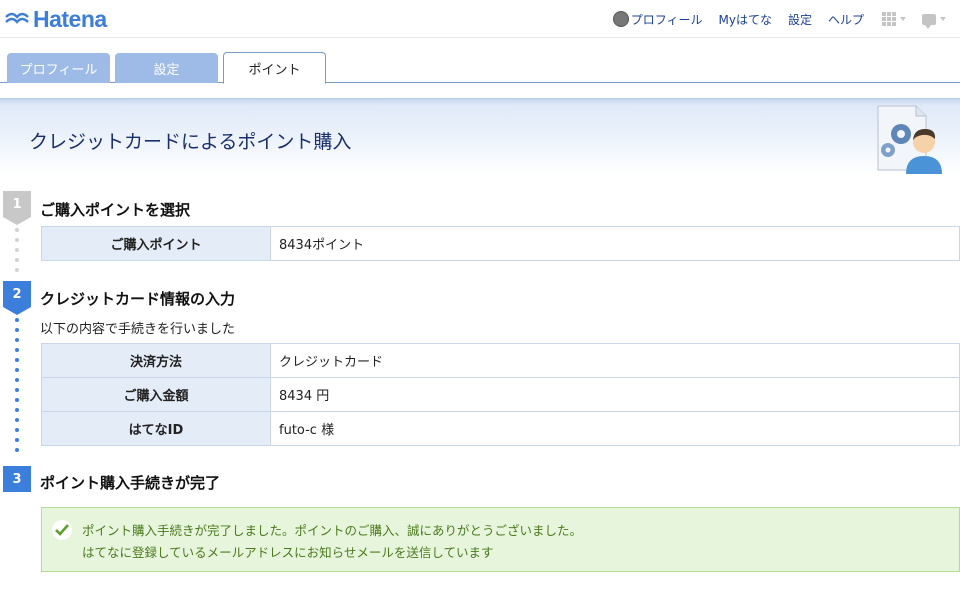 This screenshot has width=960, height=600. Describe the element at coordinates (166, 68) in the screenshot. I see `tab-settings: 設定` at that location.